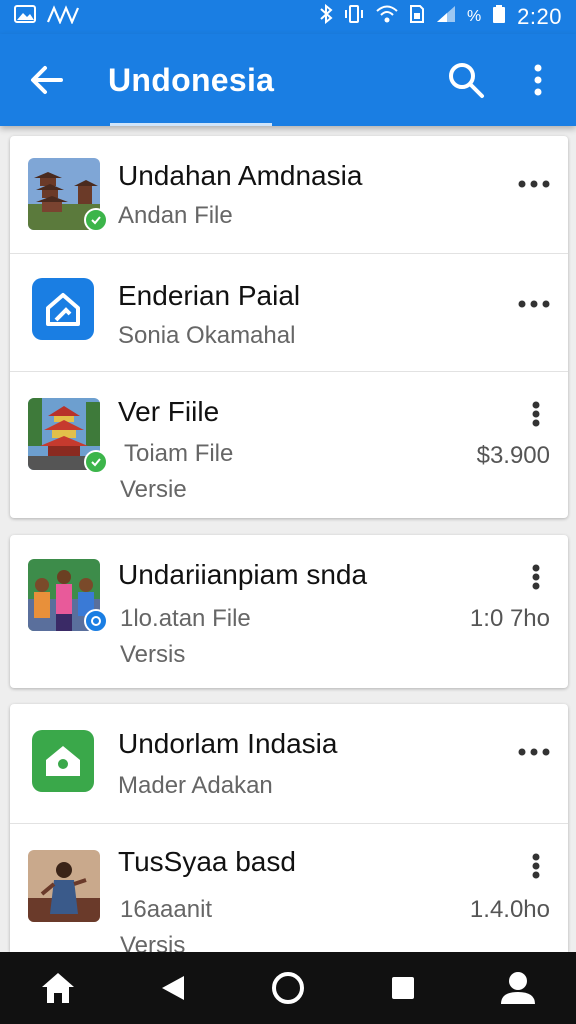 The width and height of the screenshot is (576, 1024). Describe the element at coordinates (417, 17) in the screenshot. I see `sim-icon` at that location.